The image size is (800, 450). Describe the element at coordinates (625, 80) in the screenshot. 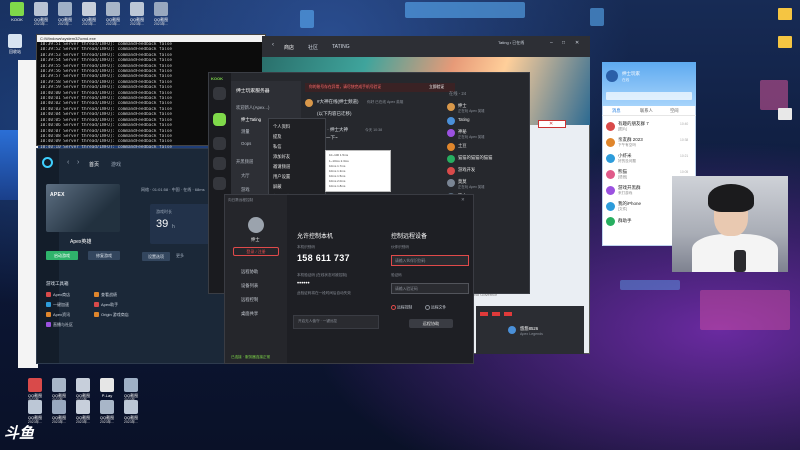

I see `qq-status: 在线` at that location.